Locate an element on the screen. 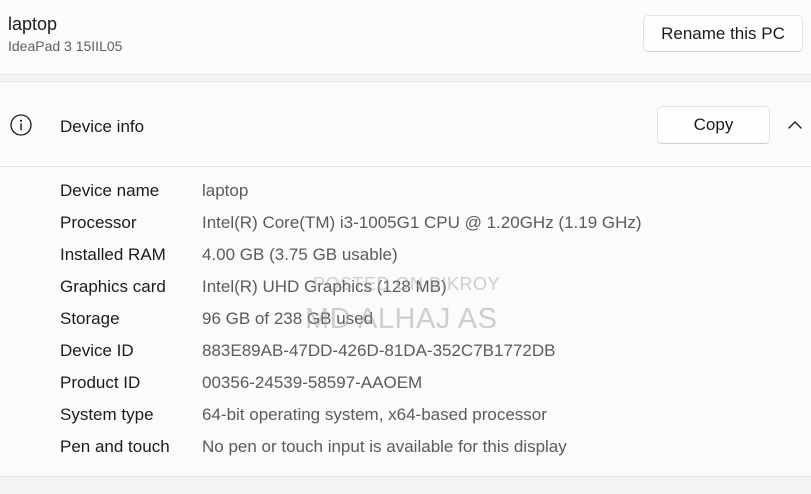  spec-row-storage: Storage 96 GB of 238 GB used is located at coordinates (405, 325).